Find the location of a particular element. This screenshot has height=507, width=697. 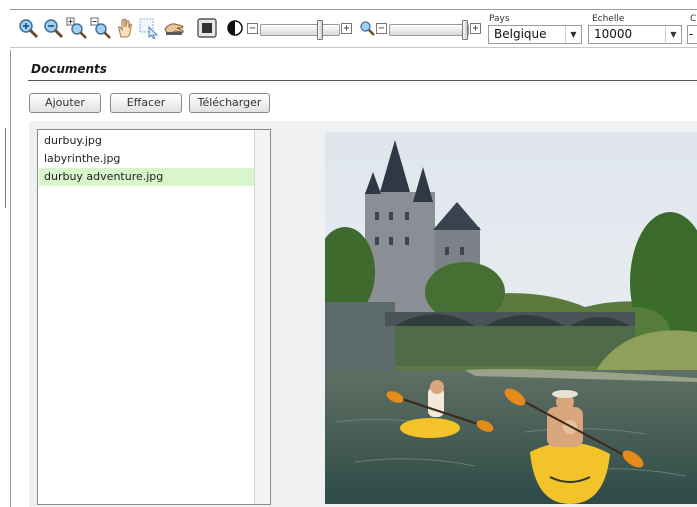

clear-button: Effacer is located at coordinates (146, 103).